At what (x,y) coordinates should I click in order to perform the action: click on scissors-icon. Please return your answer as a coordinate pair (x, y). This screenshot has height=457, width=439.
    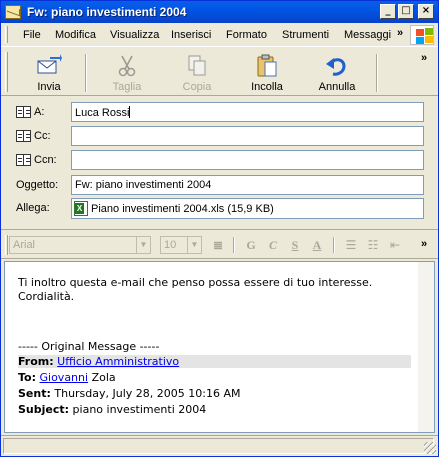
    Looking at the image, I should click on (127, 66).